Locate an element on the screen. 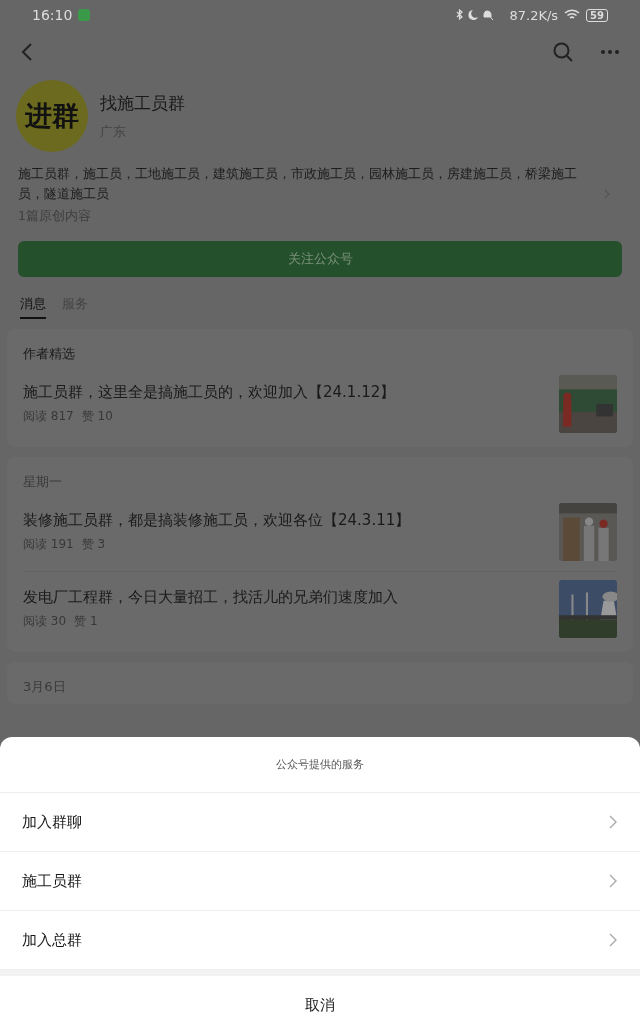 This screenshot has width=640, height=1024. section-title: 作者精选 is located at coordinates (49, 354).